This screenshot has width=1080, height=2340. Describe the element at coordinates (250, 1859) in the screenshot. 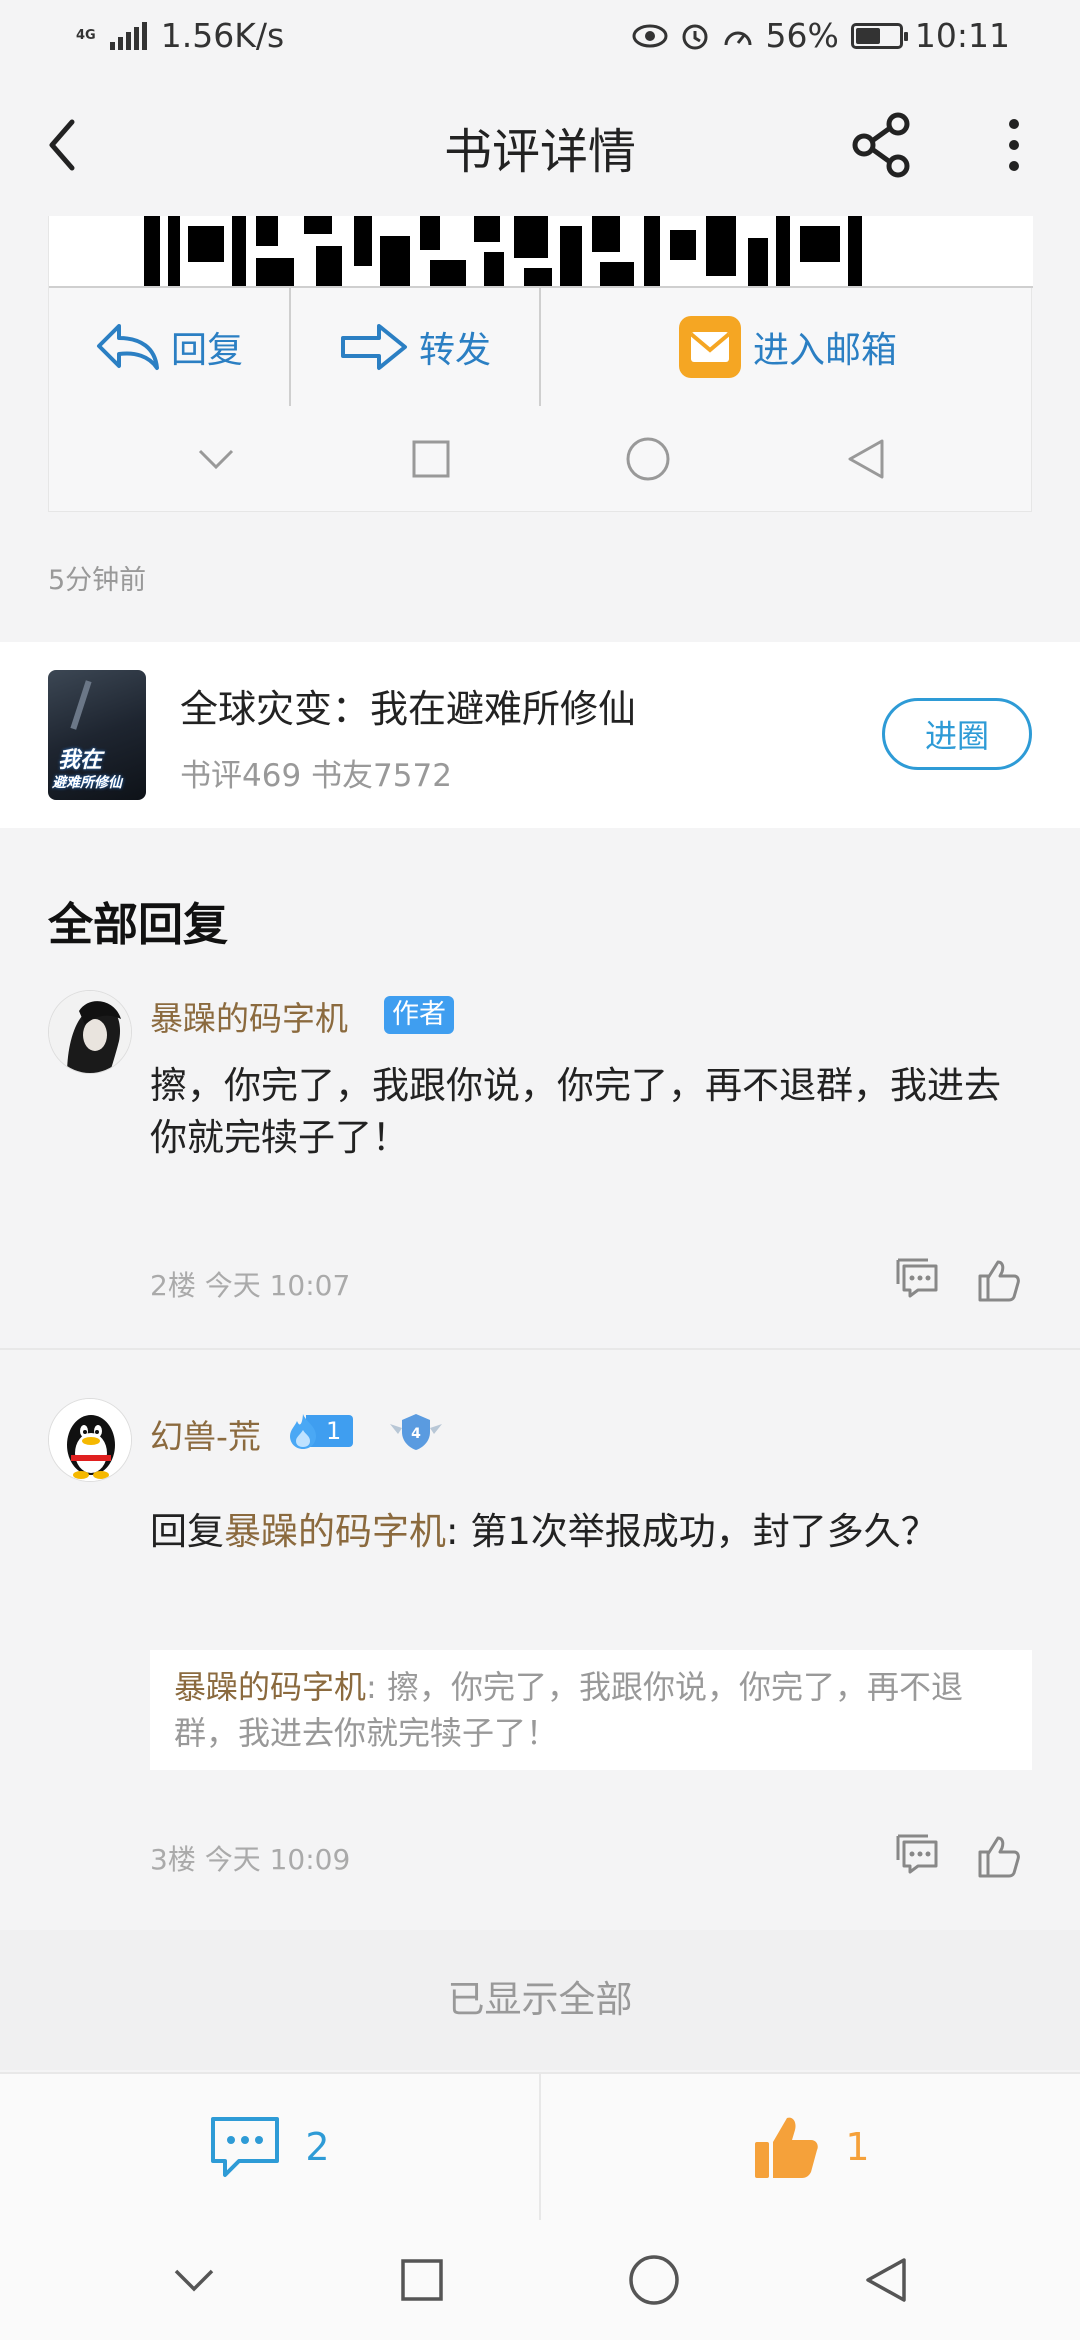

I see `reply-meta: 3楼 今天 10:09` at that location.